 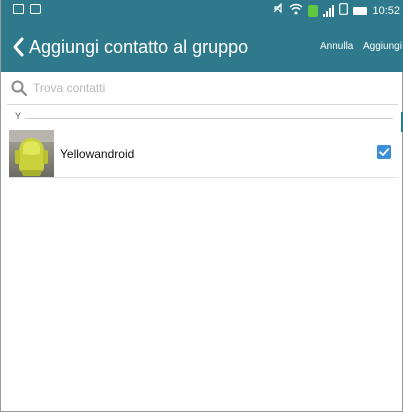 I want to click on section-divider, so click(x=209, y=118).